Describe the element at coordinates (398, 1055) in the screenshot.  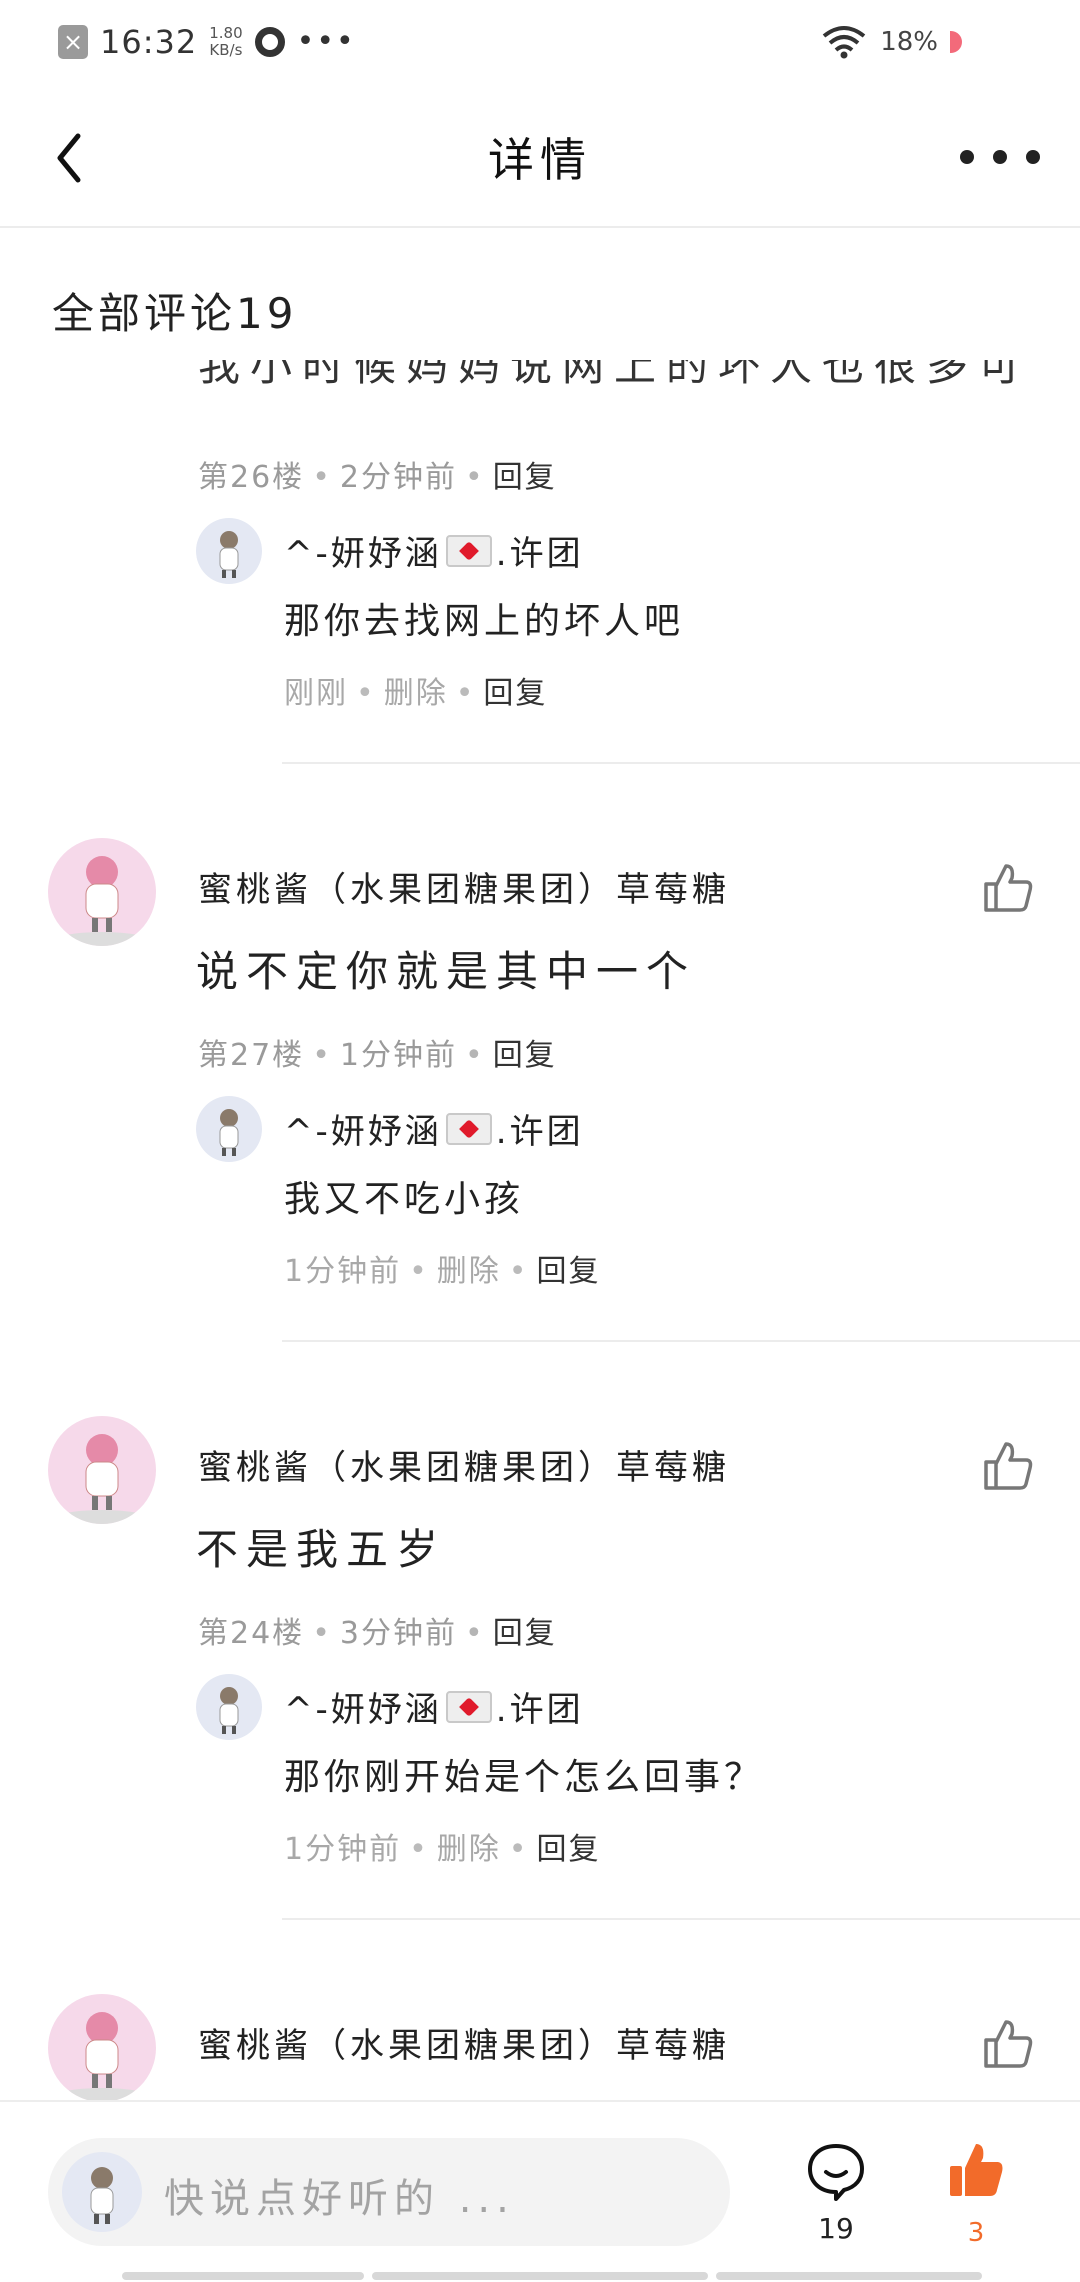
I see `comment-time: 1分钟前` at that location.